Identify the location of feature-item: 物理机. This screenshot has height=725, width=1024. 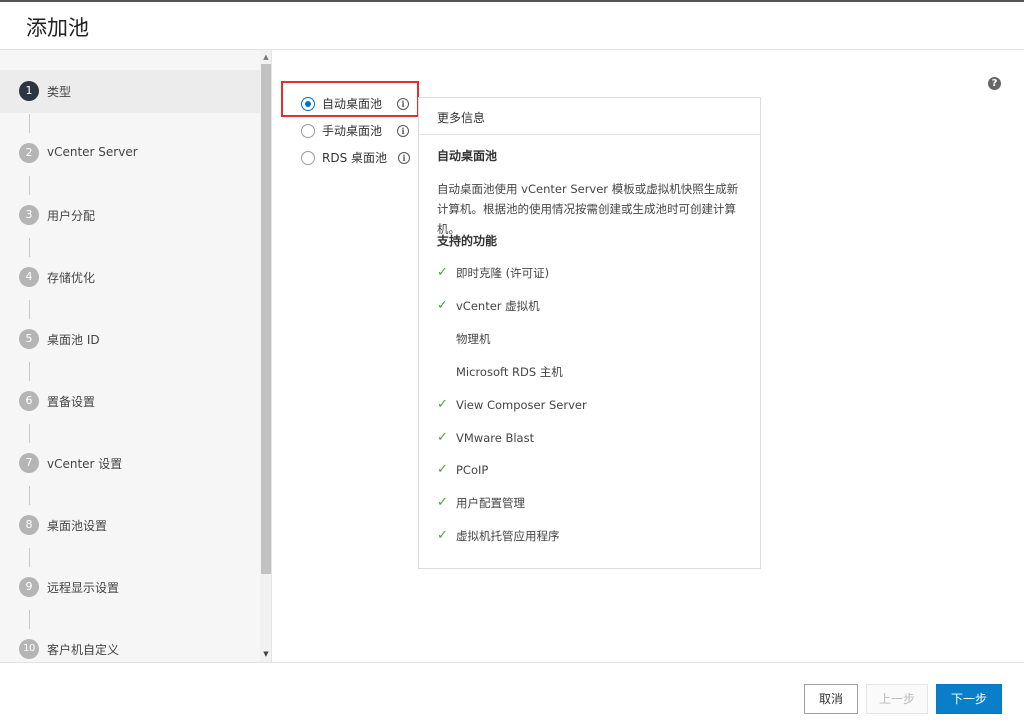
(597, 339).